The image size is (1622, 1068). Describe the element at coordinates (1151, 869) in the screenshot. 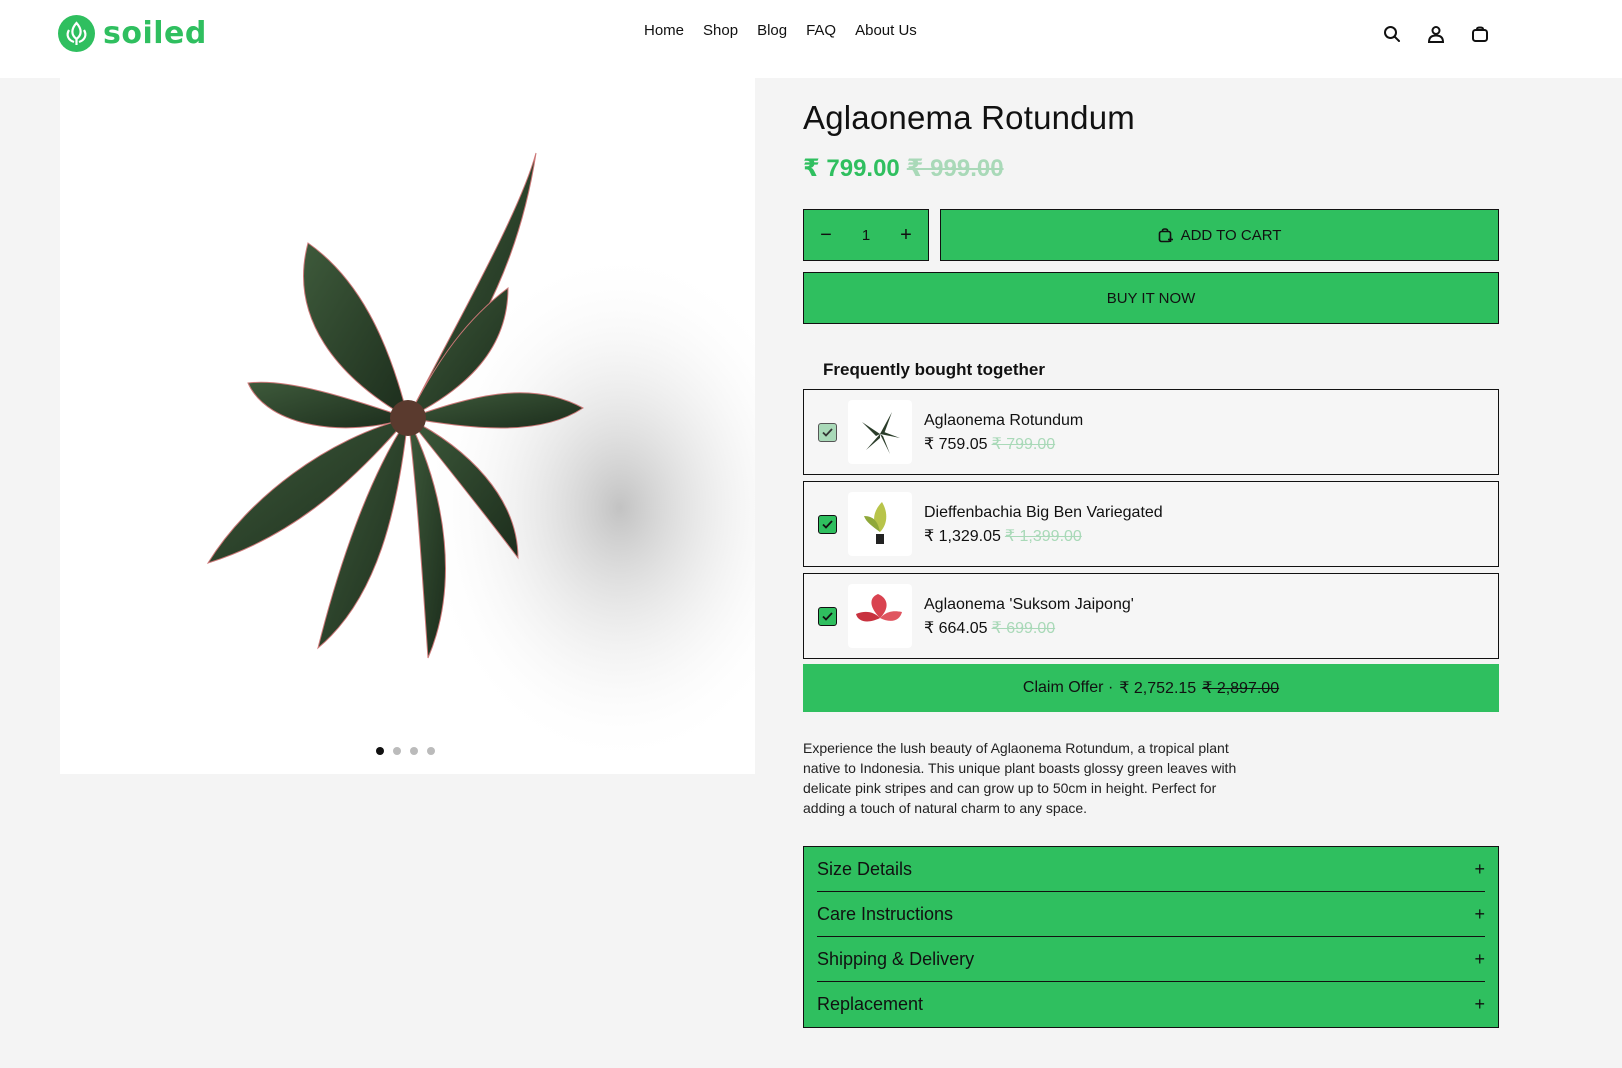

I see `accordion-size-details: Size Details +` at that location.